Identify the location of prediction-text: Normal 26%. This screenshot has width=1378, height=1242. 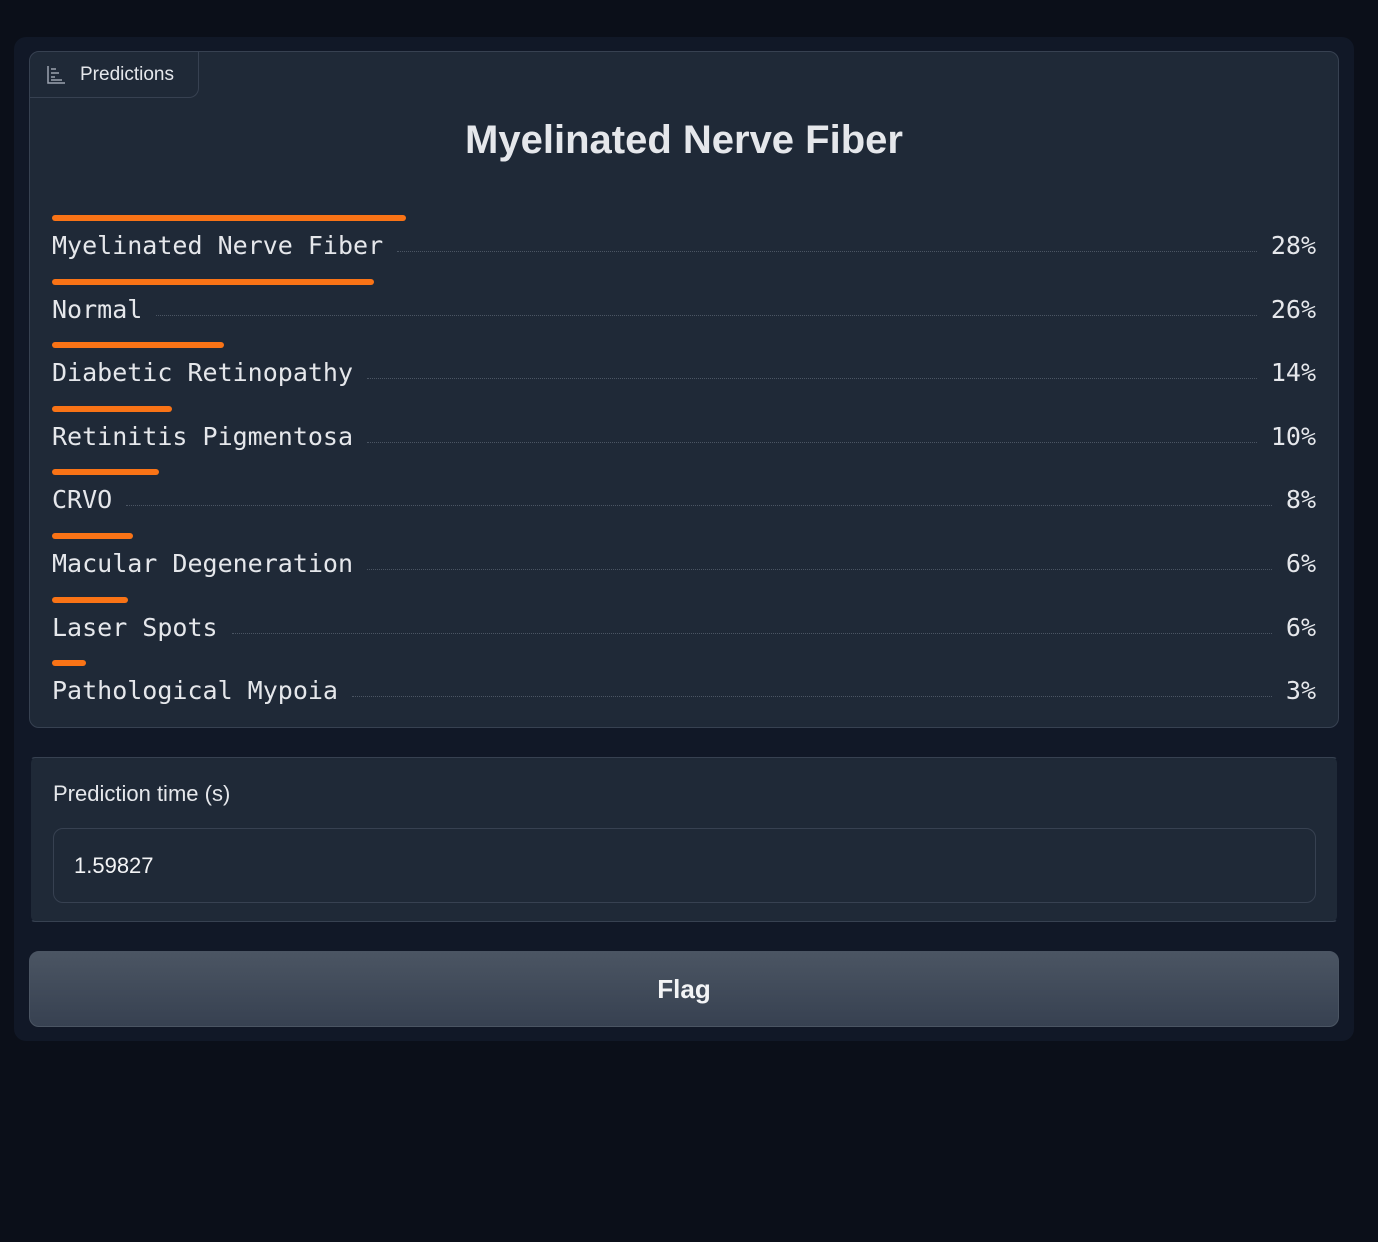
(684, 309).